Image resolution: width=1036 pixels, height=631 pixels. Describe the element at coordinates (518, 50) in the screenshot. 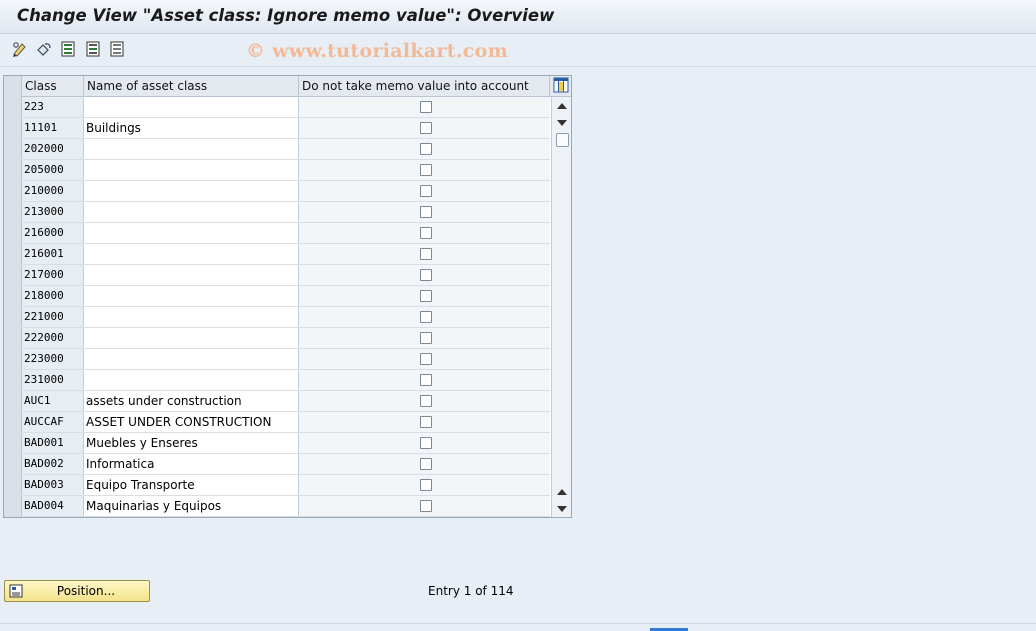

I see `application-toolbar` at that location.